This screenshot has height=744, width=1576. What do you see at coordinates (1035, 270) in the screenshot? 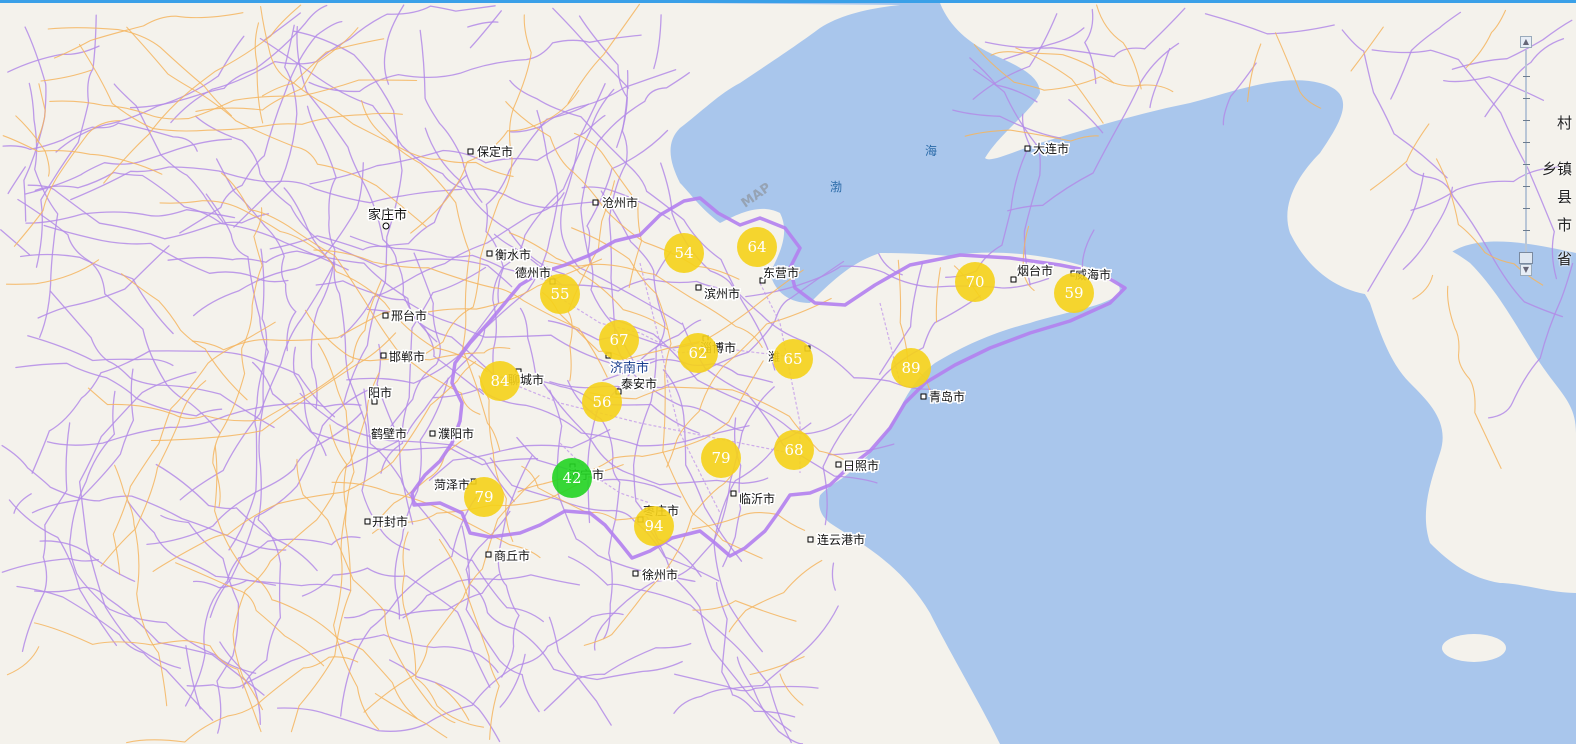
I see `city-label-yantai: 烟台市` at bounding box center [1035, 270].